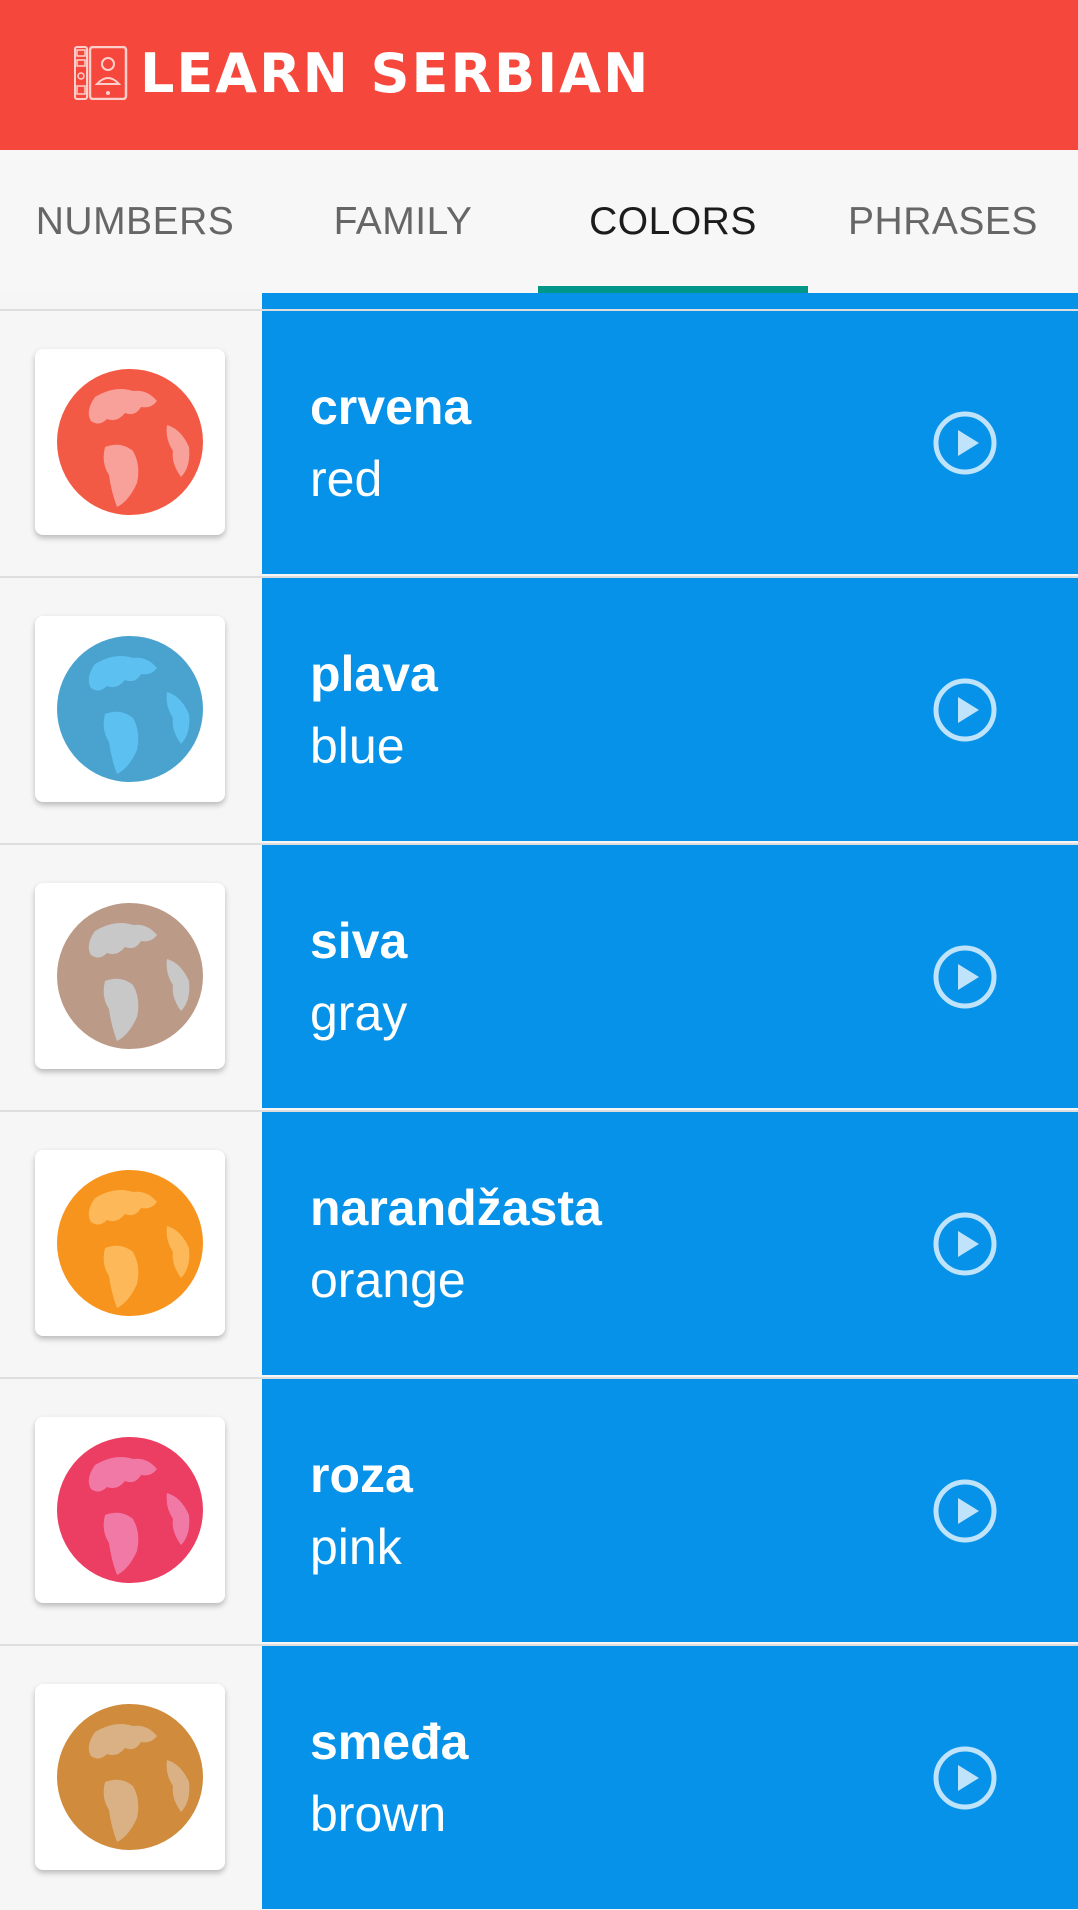  Describe the element at coordinates (670, 301) in the screenshot. I see `panel-top-strip` at that location.